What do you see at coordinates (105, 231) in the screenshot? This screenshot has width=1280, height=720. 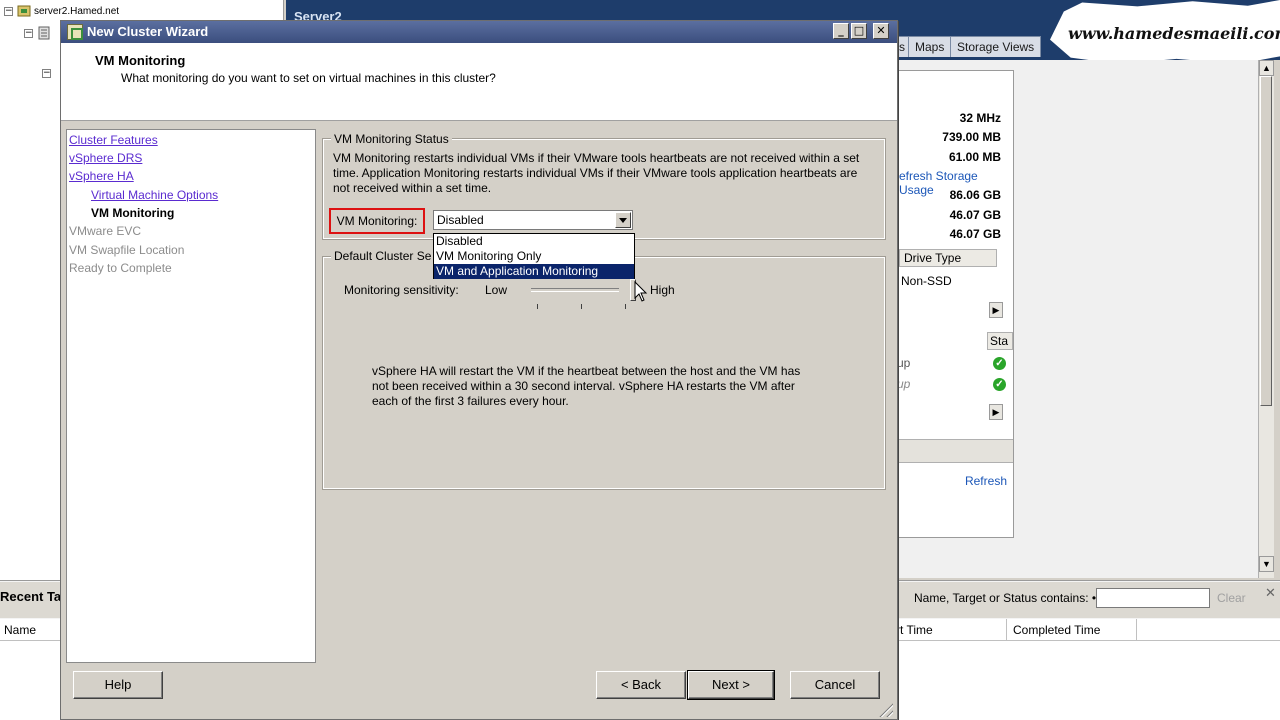 I see `step-vmware-evc: VMware EVC` at bounding box center [105, 231].